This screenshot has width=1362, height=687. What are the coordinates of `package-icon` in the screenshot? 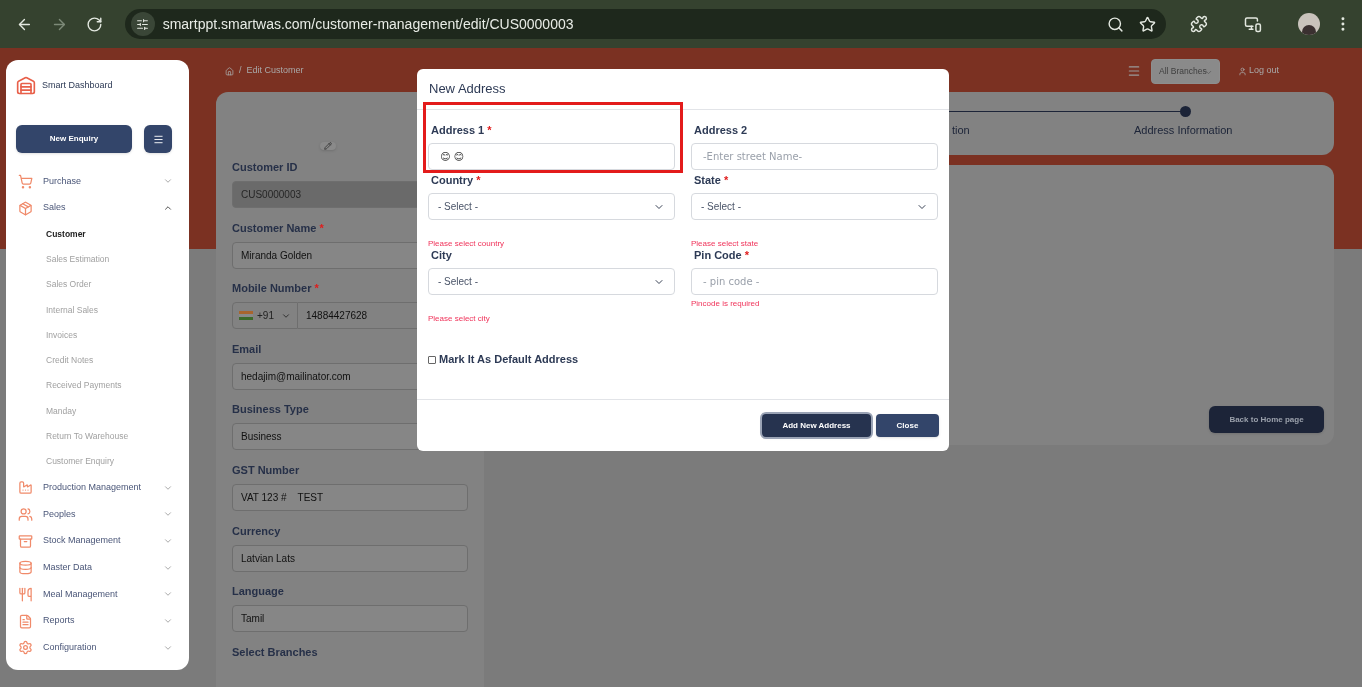 It's located at (25, 208).